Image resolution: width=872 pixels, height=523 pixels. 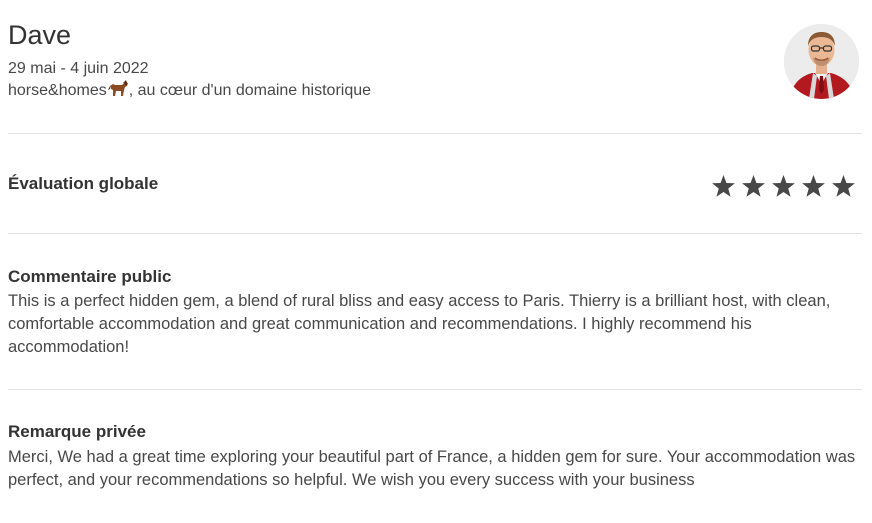 I want to click on stay-dates: 29 mai - 4 juin 2022, so click(x=78, y=68).